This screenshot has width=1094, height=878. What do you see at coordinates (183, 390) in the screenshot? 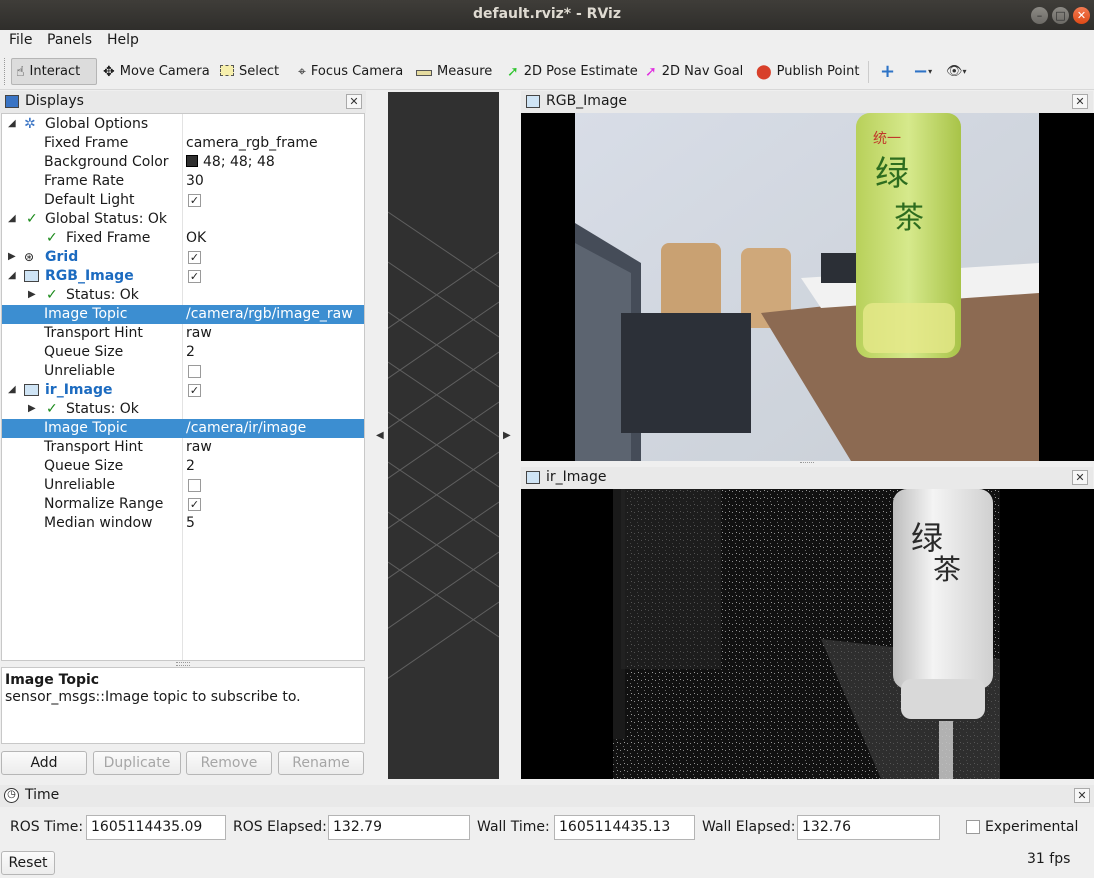
I see `tree-row-ir-image: ◢ ir_Image ✓` at bounding box center [183, 390].